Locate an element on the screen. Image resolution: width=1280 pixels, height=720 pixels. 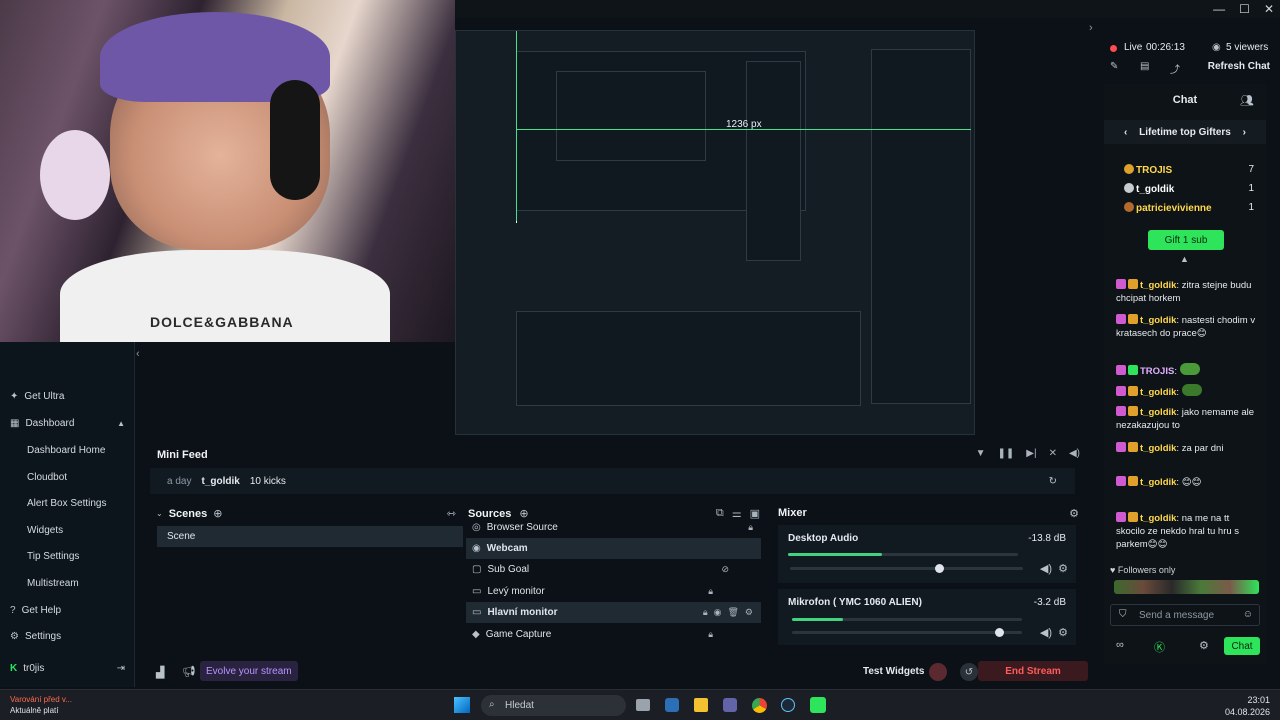
logout-icon: ⇥ is located at coordinates (121, 668).